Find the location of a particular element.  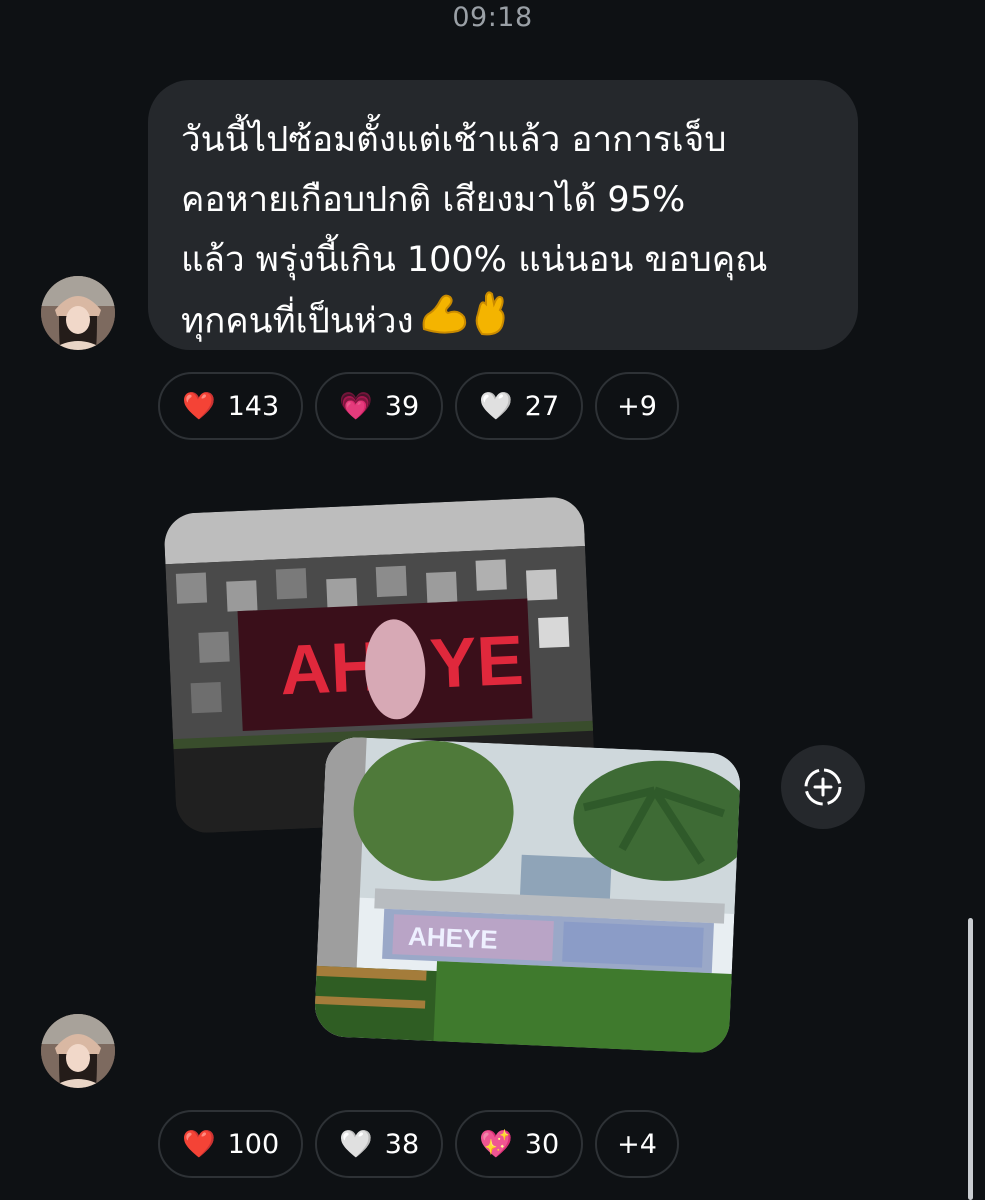

reaction-count: 39 is located at coordinates (402, 406).